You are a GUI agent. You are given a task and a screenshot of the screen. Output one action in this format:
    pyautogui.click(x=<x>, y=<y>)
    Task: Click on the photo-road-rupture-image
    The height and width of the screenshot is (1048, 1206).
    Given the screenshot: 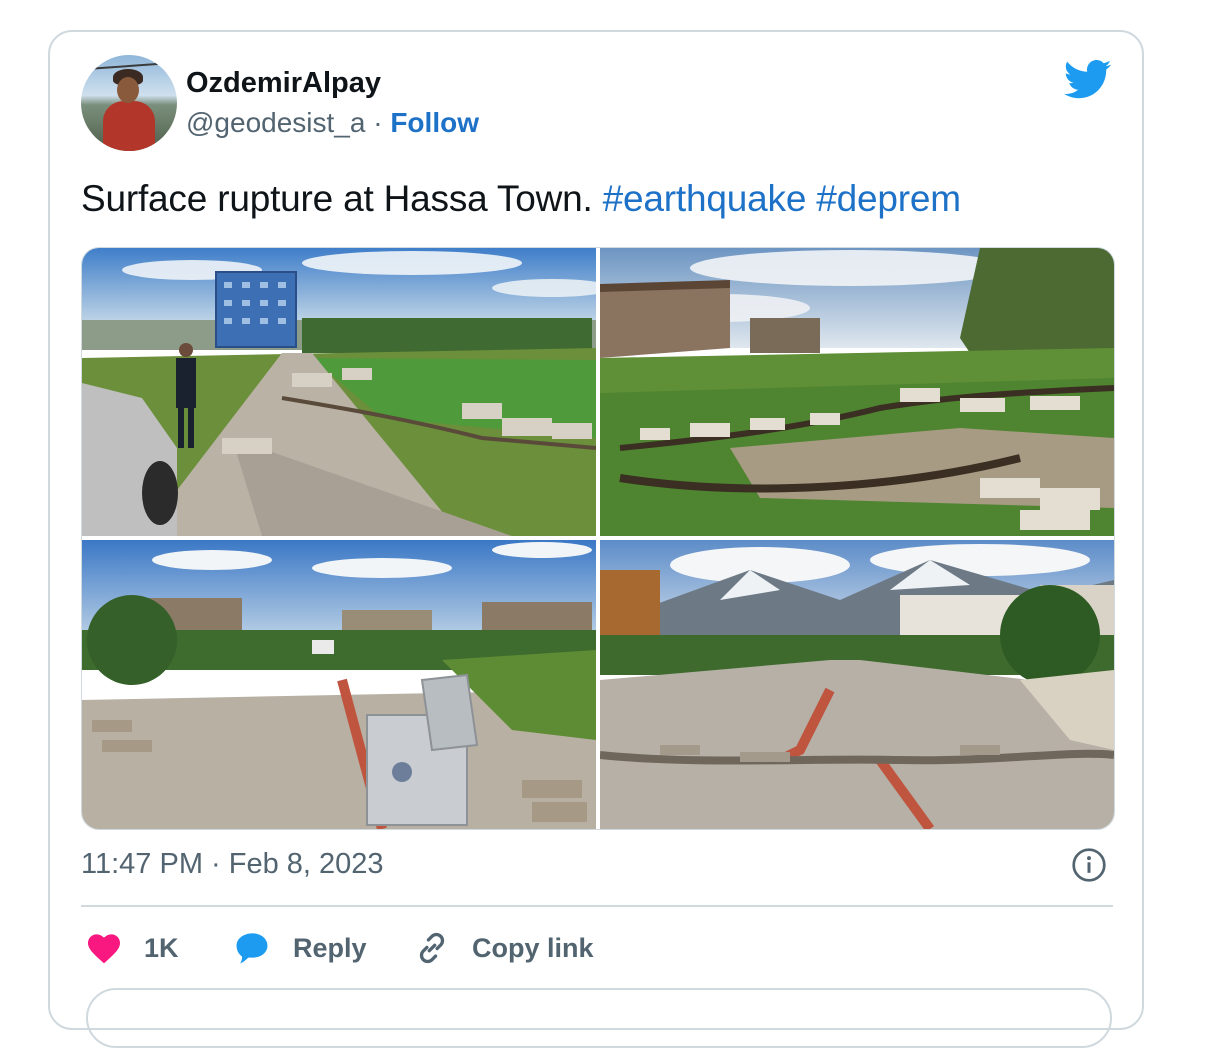 What is the action you would take?
    pyautogui.click(x=339, y=392)
    